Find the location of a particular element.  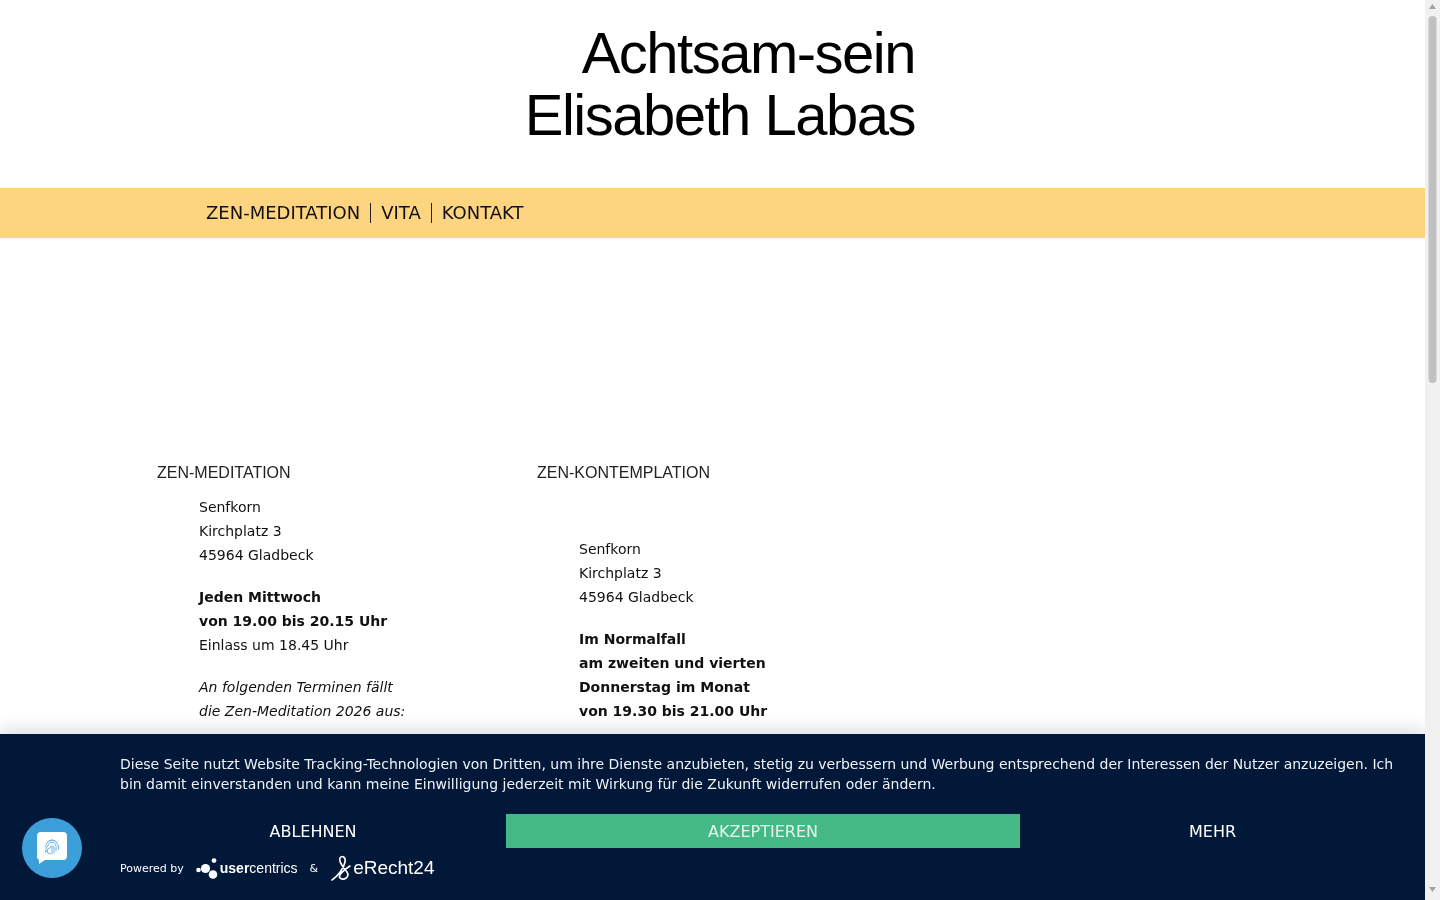

schedule-line: am zweiten und vierten is located at coordinates (672, 663).